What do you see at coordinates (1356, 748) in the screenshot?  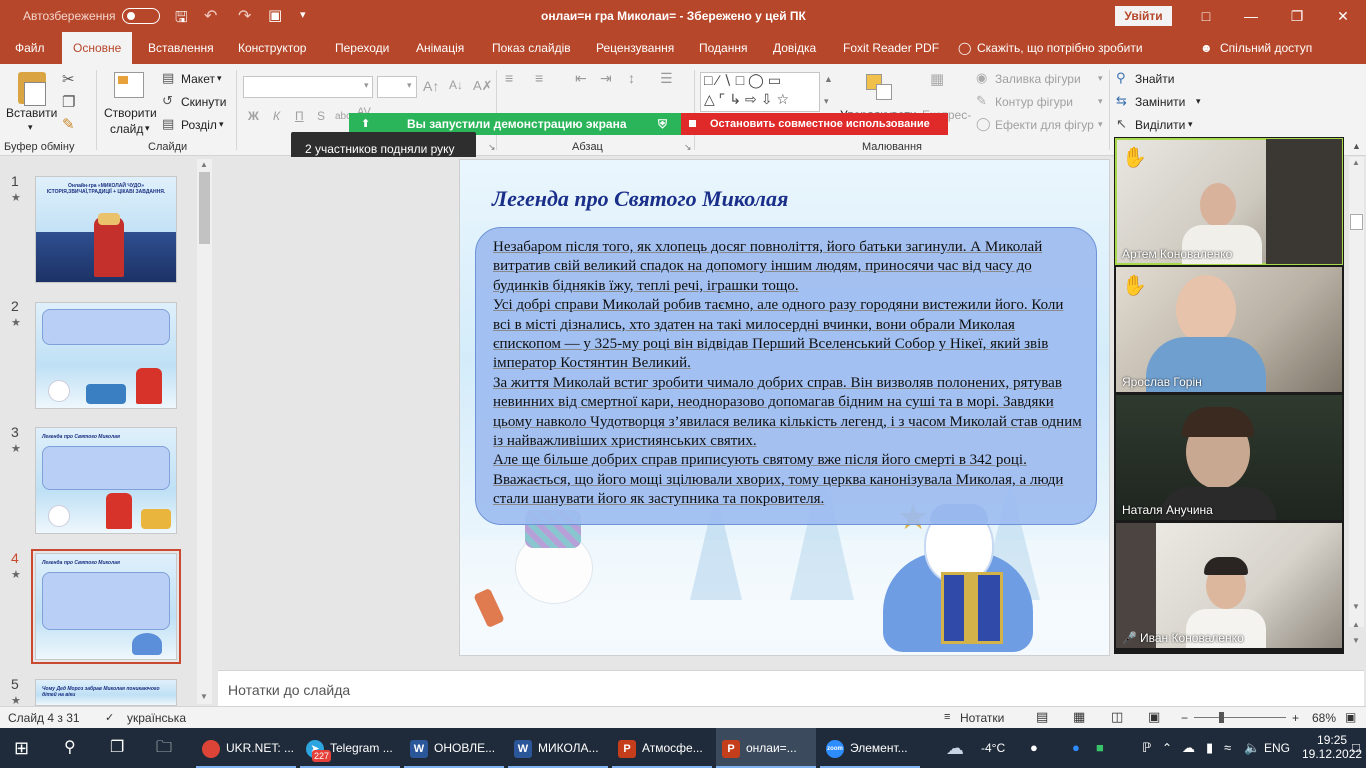 I see `notifications-icon: □` at bounding box center [1356, 748].